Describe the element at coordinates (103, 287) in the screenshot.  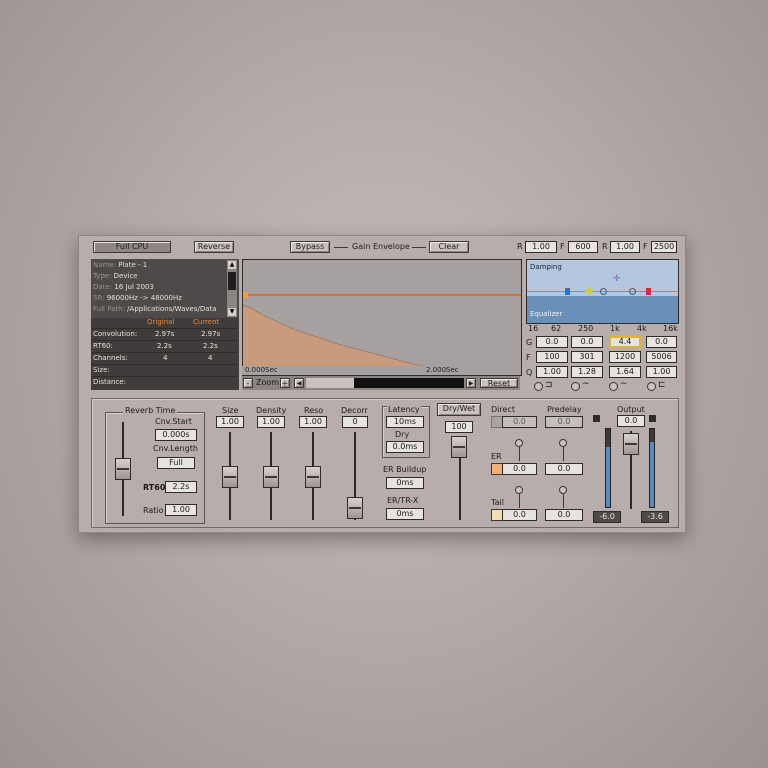
I see `info-date-key: Date:` at that location.